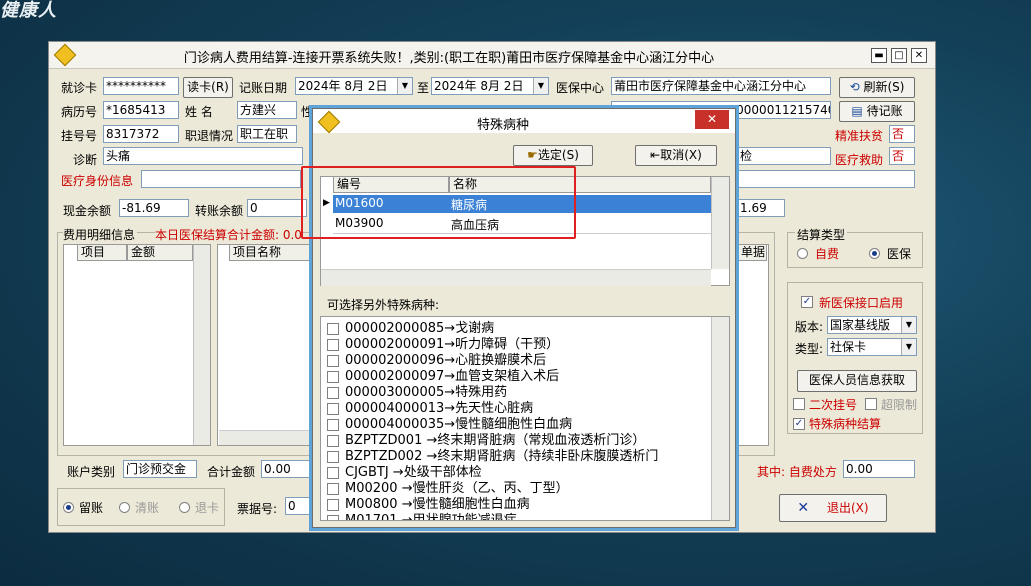  I want to click on radio-clear, so click(124, 507).